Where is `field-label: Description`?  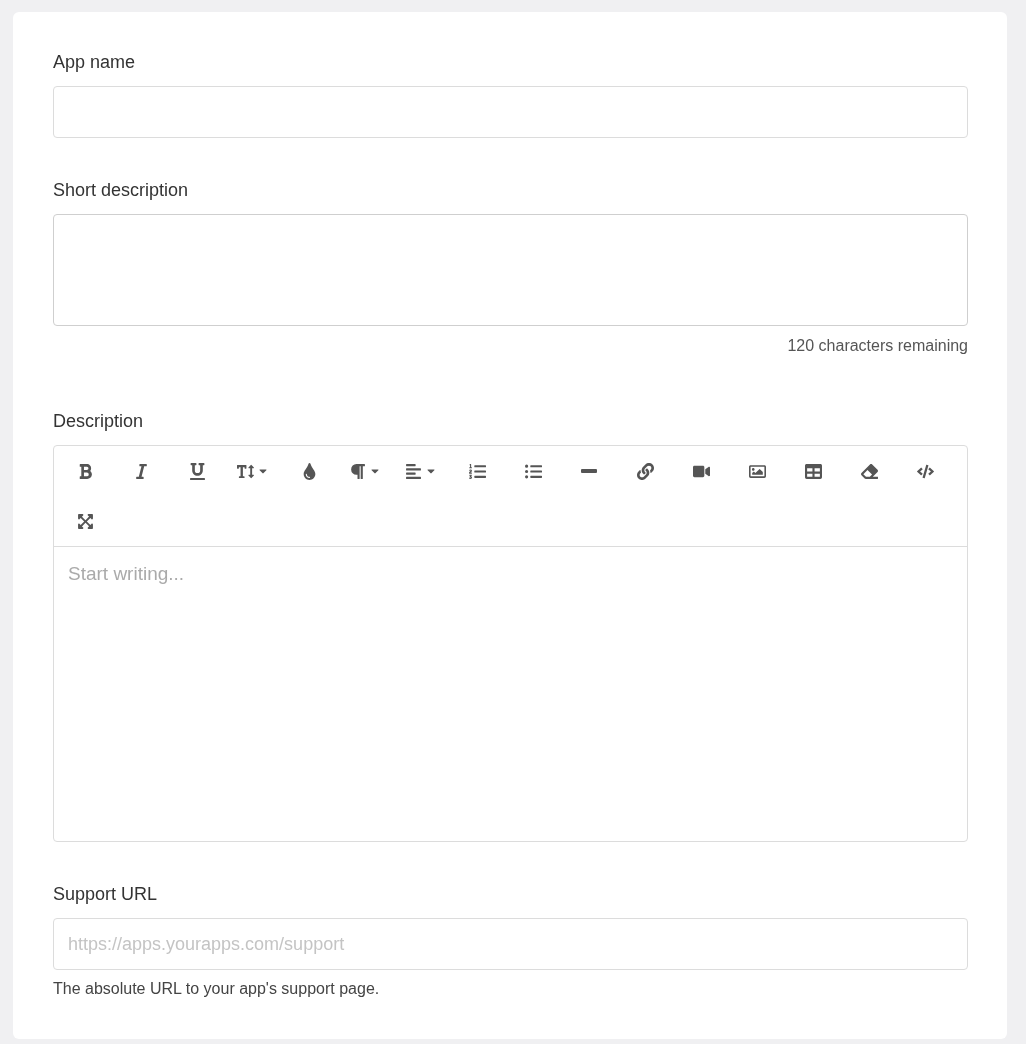 field-label: Description is located at coordinates (99, 421).